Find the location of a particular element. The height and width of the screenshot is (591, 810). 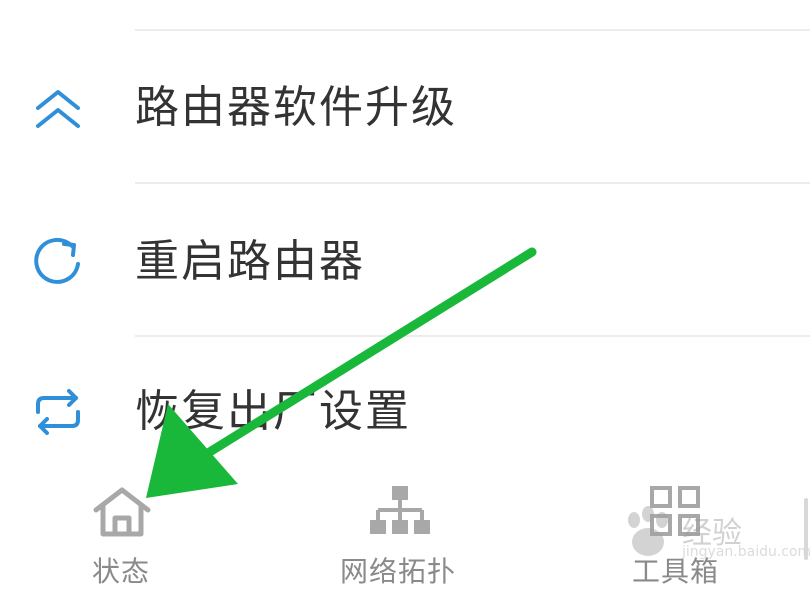

double-chevron-up-icon is located at coordinates (58, 109).